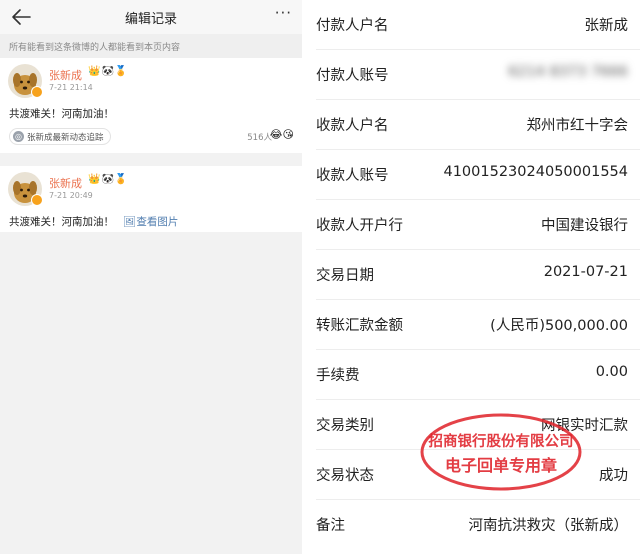  What do you see at coordinates (359, 326) in the screenshot?
I see `transfer-amount-label: 转账汇款金额` at bounding box center [359, 326].